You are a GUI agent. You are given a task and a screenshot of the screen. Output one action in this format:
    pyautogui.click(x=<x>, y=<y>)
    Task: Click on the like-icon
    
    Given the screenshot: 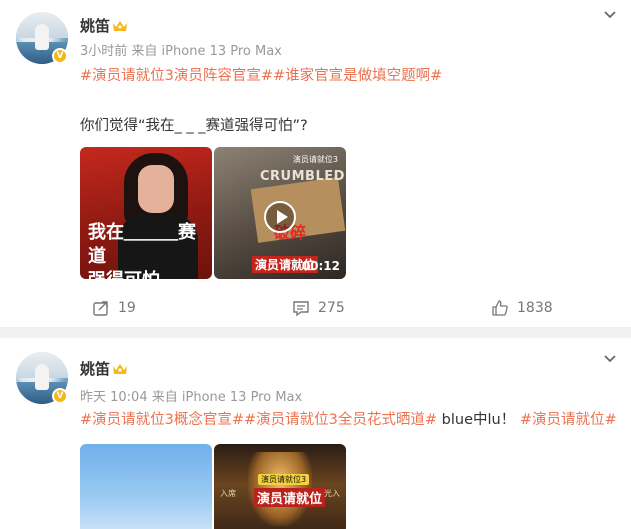 What is the action you would take?
    pyautogui.click(x=500, y=308)
    